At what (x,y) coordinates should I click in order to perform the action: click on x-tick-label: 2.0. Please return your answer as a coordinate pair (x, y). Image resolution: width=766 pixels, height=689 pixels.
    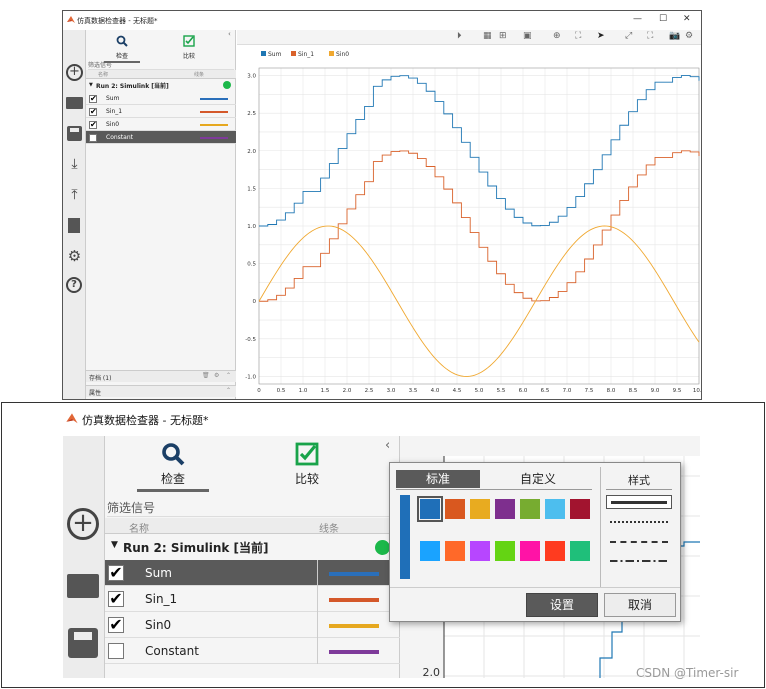
    Looking at the image, I should click on (347, 391).